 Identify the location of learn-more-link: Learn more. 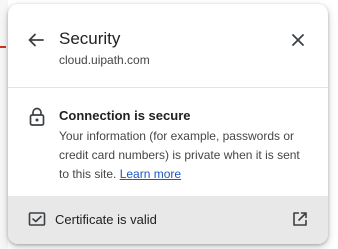
(150, 174).